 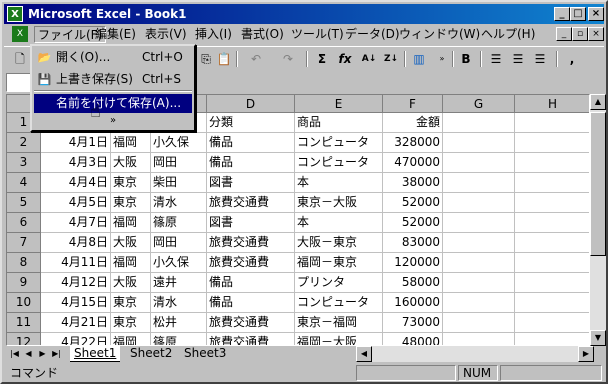 I want to click on cell-e: 東京－大阪, so click(x=339, y=203).